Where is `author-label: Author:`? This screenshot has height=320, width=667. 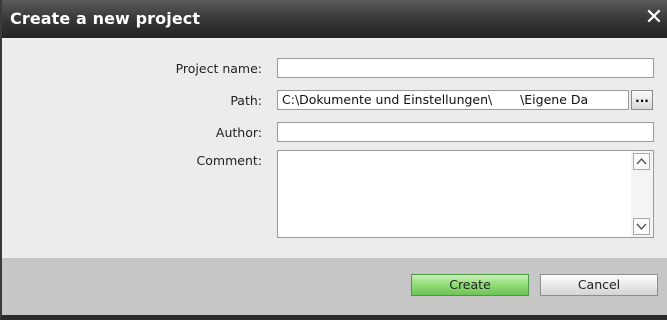 author-label: Author: is located at coordinates (238, 132).